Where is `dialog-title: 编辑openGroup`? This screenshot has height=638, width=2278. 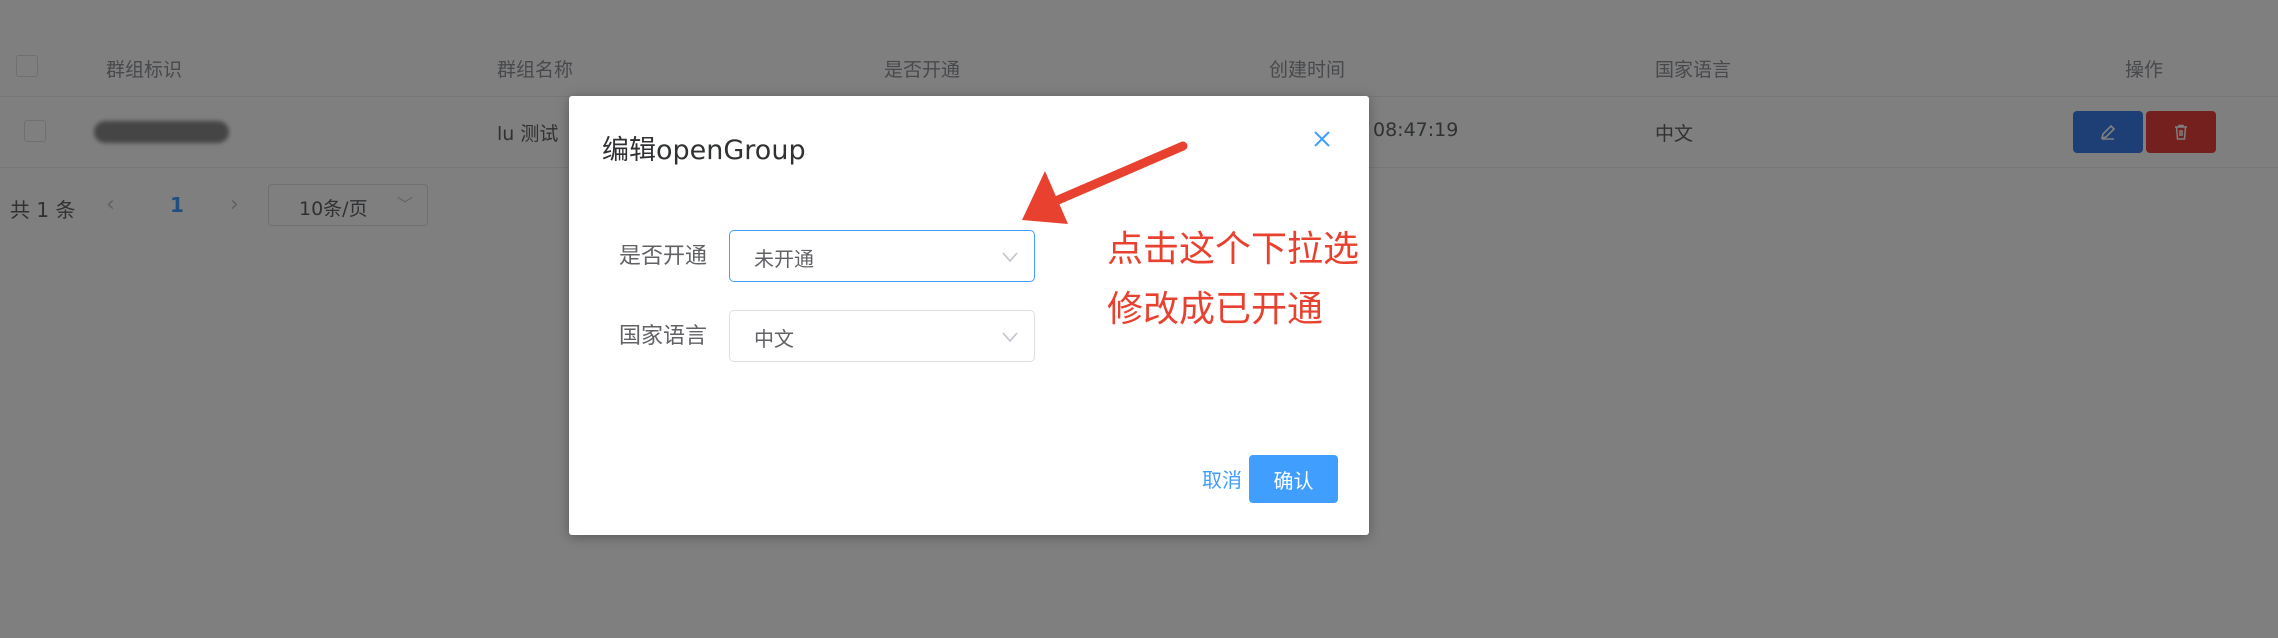 dialog-title: 编辑openGroup is located at coordinates (704, 150).